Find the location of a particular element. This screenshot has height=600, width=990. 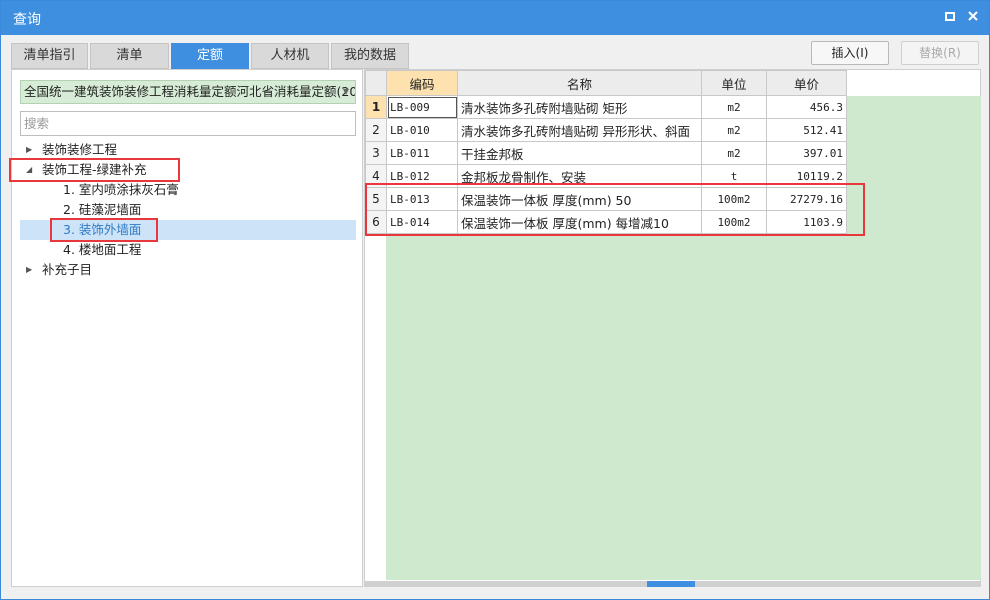

tree-item-decoration: ▶ 装饰装修工程 is located at coordinates (188, 150).